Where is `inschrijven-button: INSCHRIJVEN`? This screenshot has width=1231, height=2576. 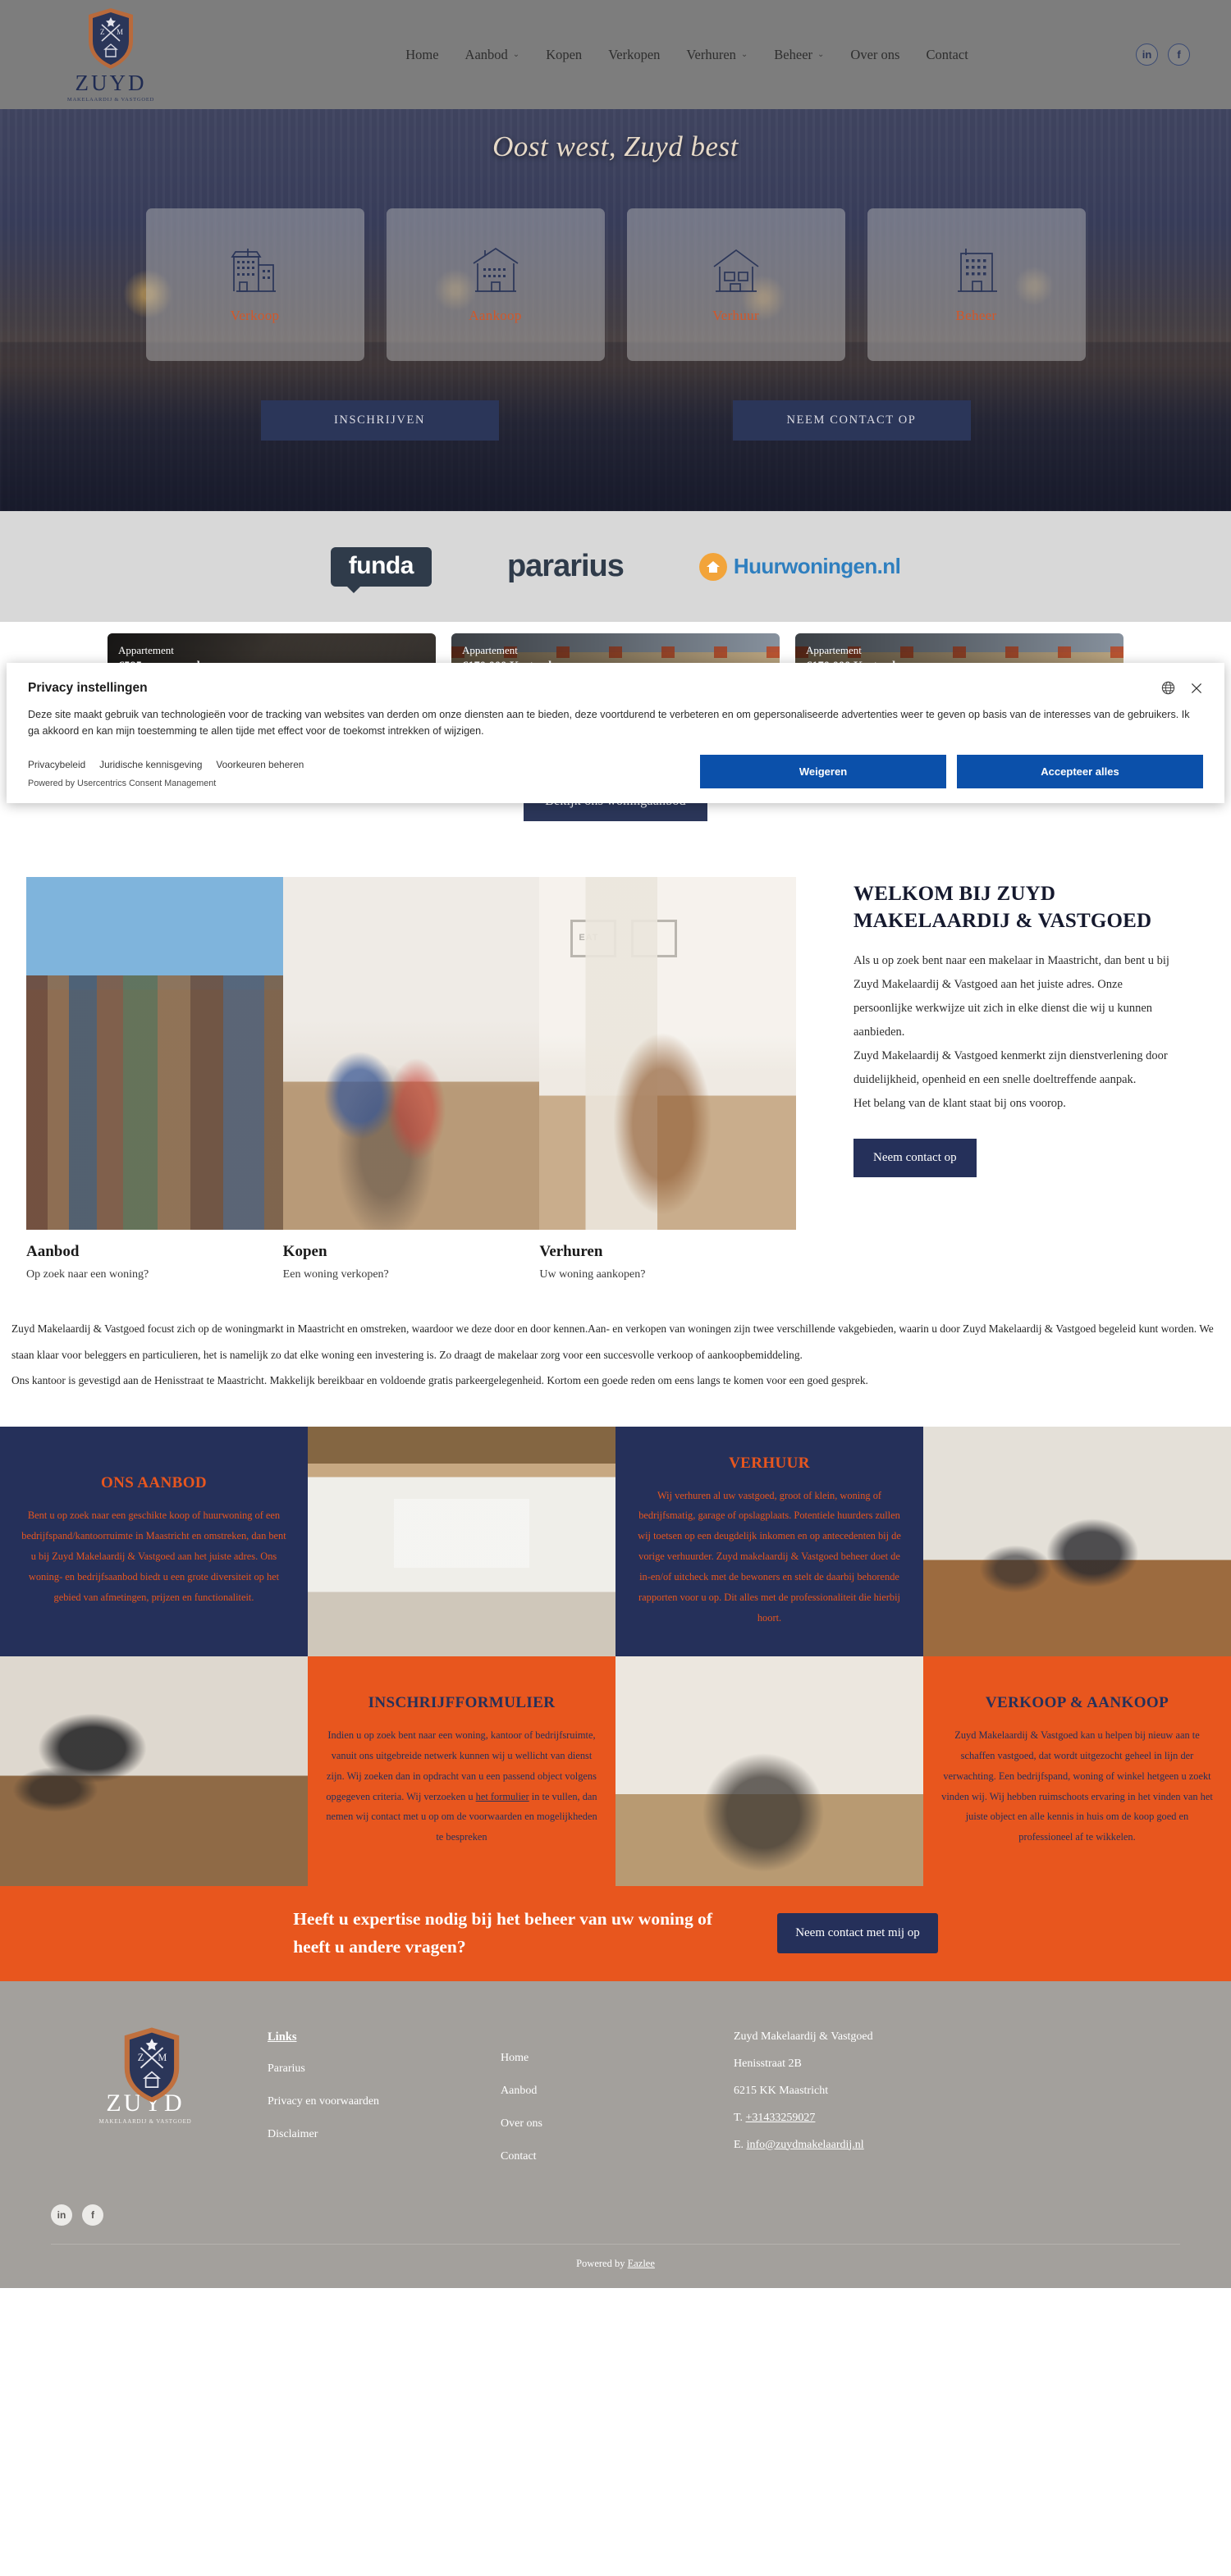
inschrijven-button: INSCHRIJVEN is located at coordinates (379, 421).